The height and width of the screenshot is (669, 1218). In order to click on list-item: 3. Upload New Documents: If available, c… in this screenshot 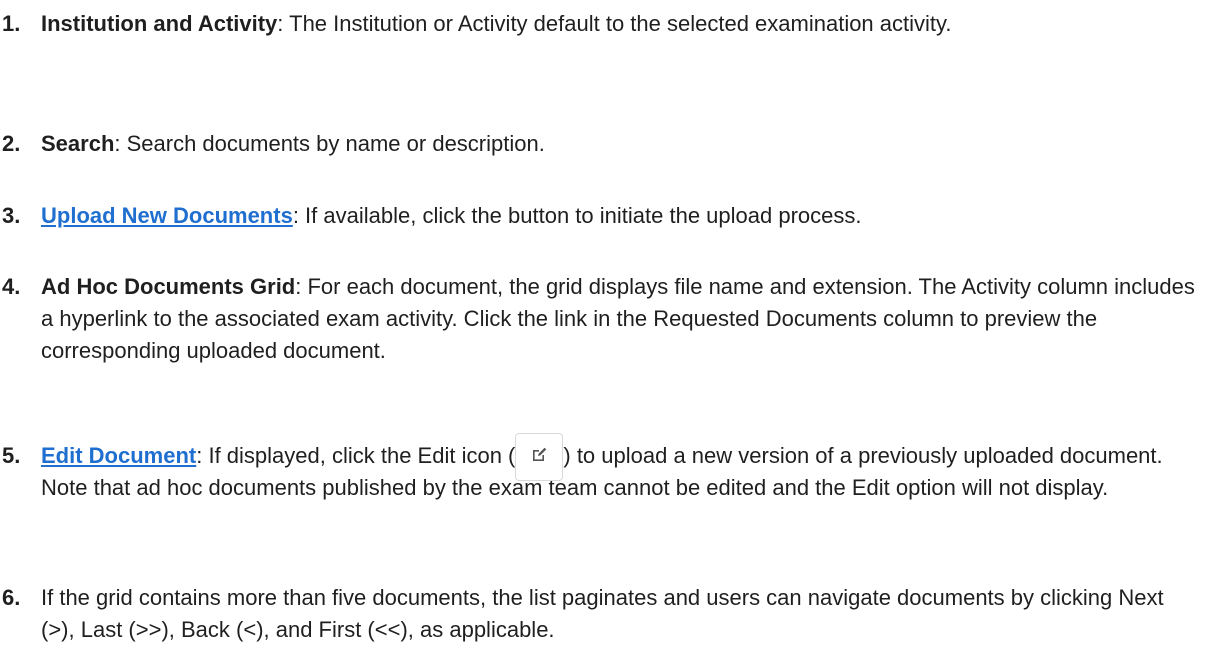, I will do `click(600, 216)`.